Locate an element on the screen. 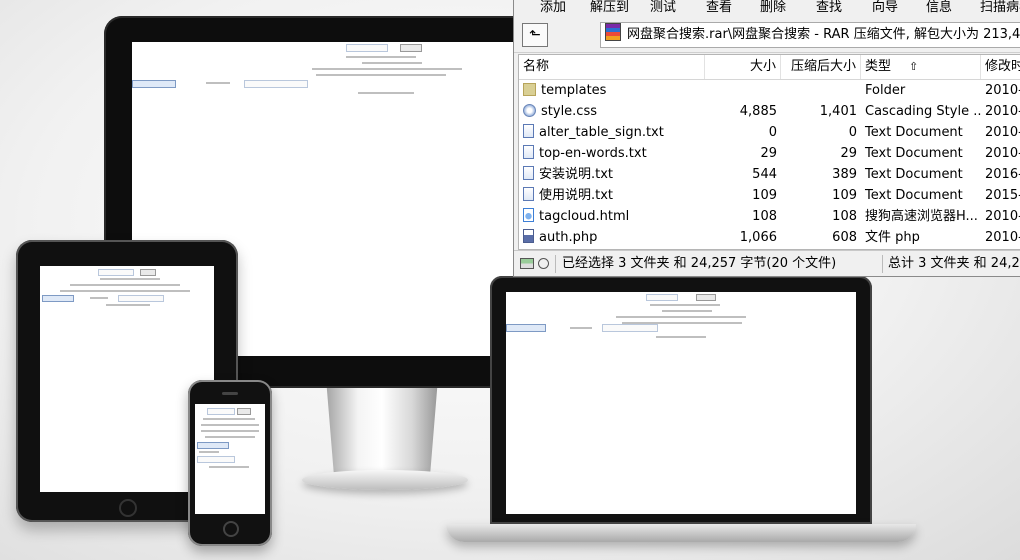 This screenshot has width=1020, height=560. toolbar-test-button: 测试 is located at coordinates (663, 7).